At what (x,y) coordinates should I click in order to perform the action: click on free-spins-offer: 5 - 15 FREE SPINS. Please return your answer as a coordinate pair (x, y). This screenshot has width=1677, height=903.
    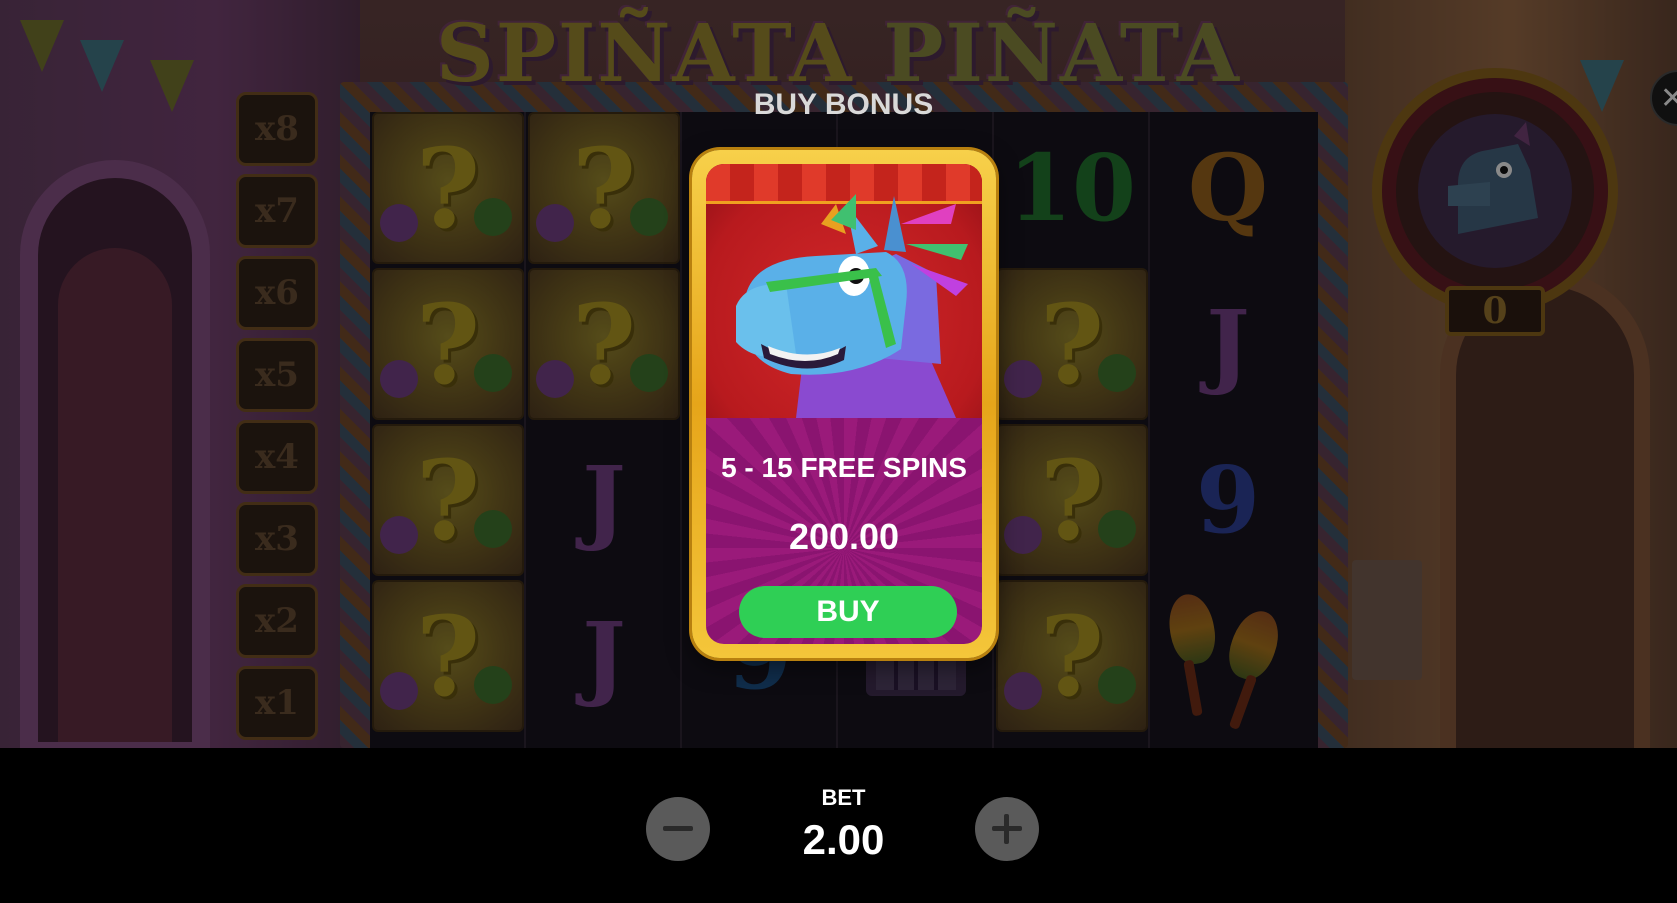
    Looking at the image, I should click on (844, 467).